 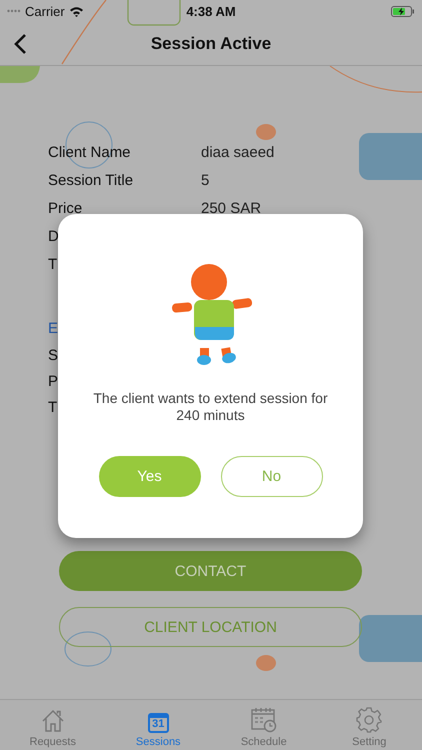 What do you see at coordinates (90, 152) in the screenshot?
I see `detail-label: Client Name` at bounding box center [90, 152].